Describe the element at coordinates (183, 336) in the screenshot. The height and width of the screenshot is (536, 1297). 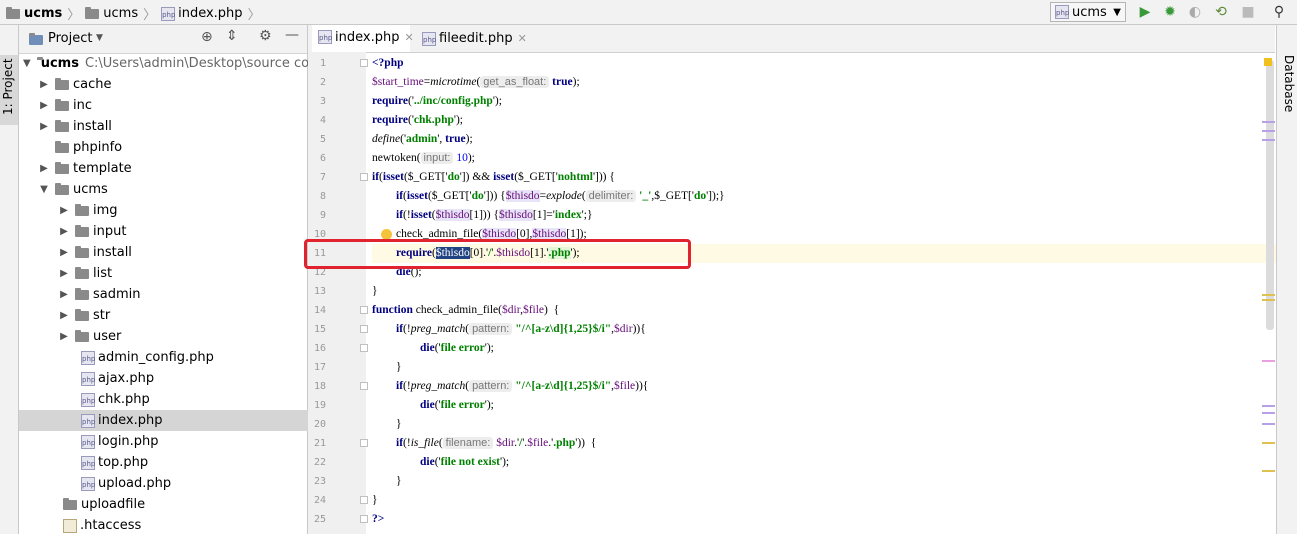
I see `tree-item-user: ▶ user` at that location.